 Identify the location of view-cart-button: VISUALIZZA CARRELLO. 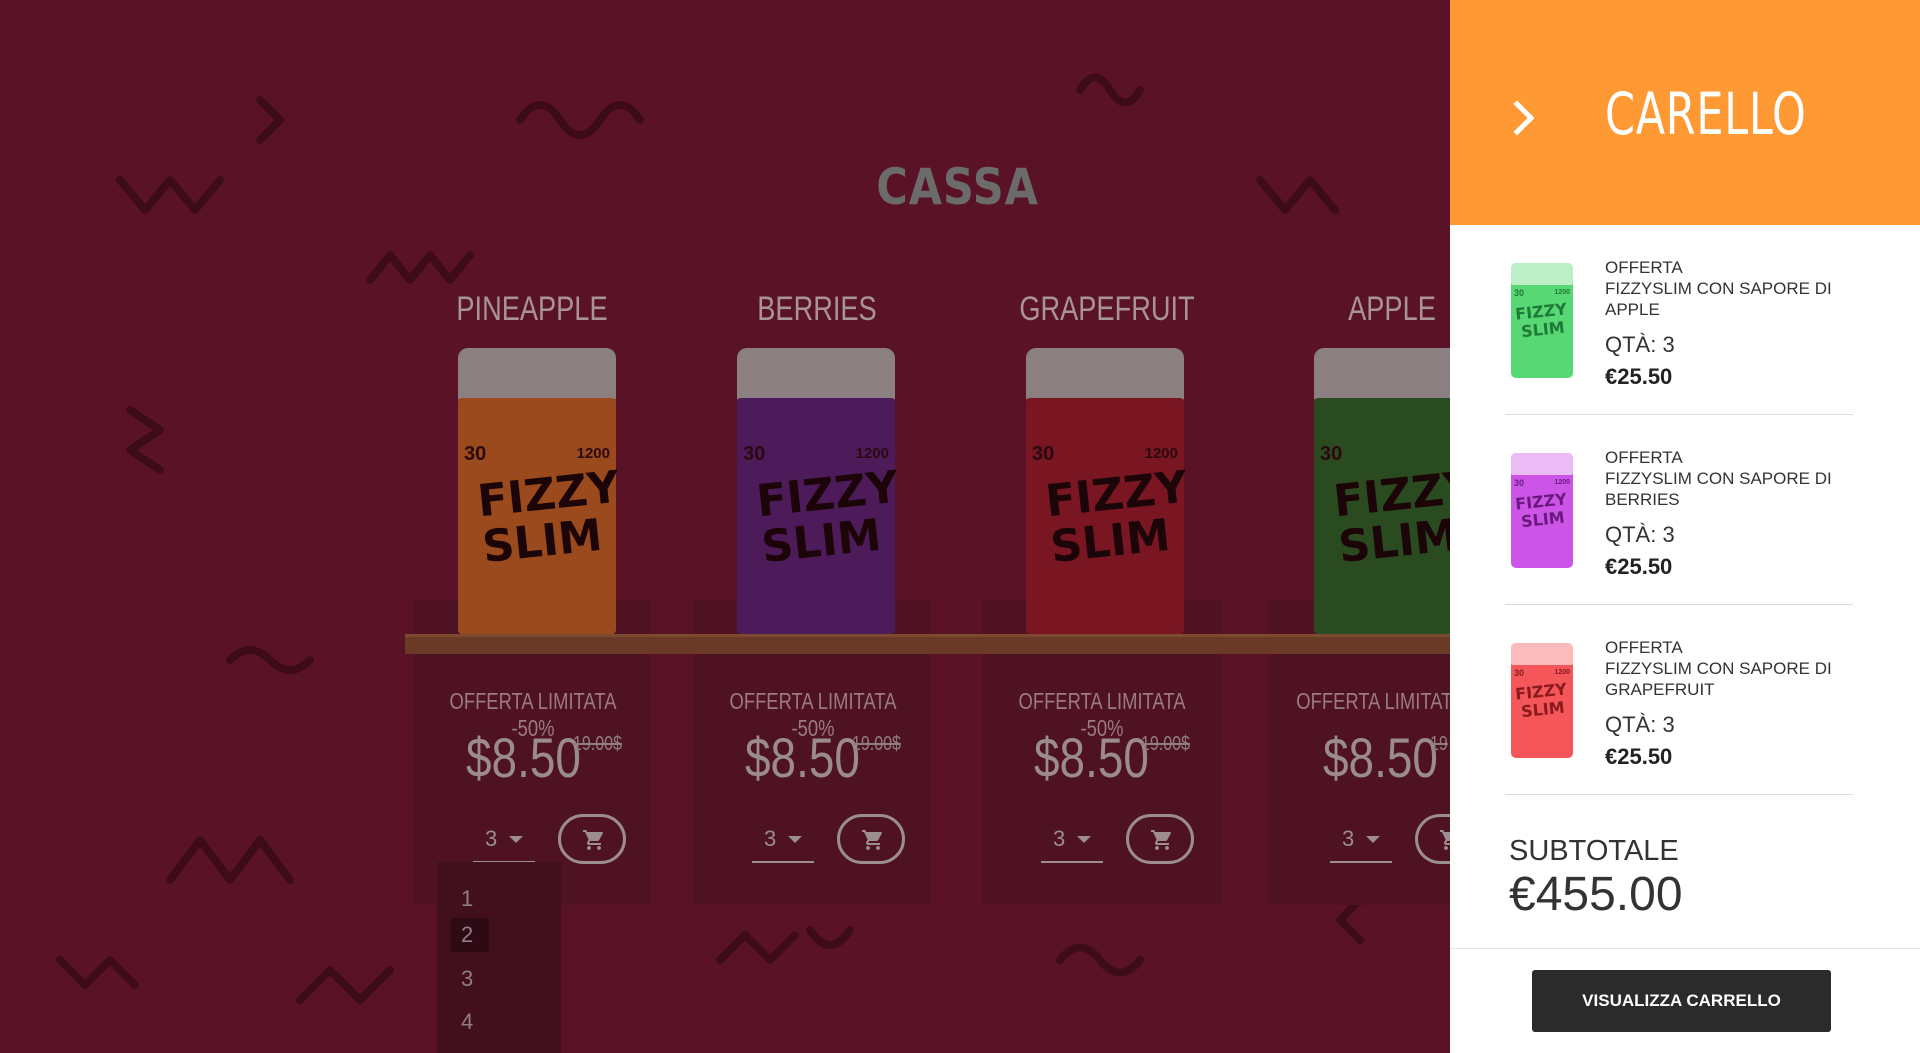
(1681, 1001).